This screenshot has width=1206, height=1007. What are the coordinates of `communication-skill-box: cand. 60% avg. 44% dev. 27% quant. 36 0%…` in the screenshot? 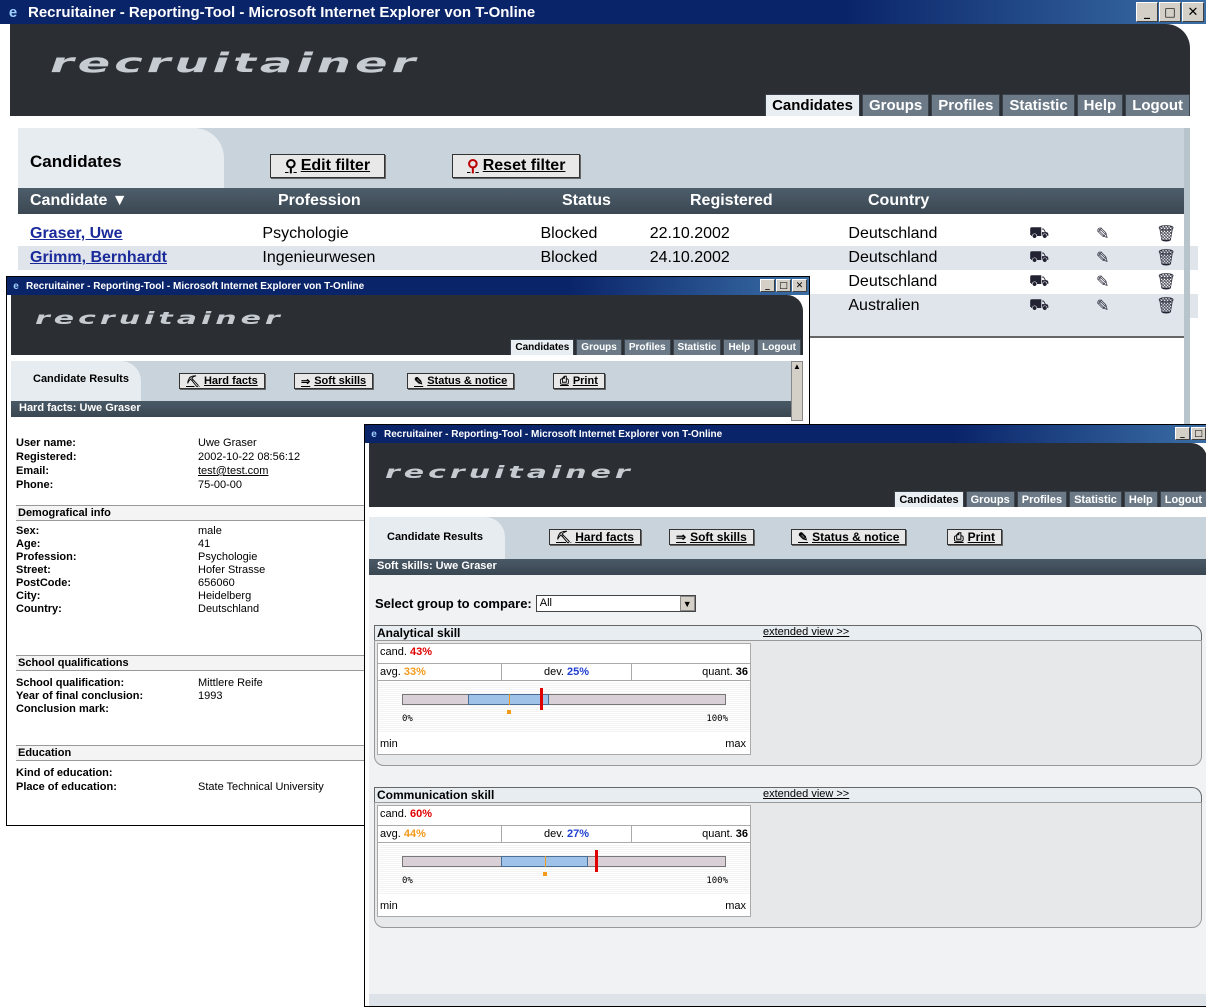 It's located at (788, 865).